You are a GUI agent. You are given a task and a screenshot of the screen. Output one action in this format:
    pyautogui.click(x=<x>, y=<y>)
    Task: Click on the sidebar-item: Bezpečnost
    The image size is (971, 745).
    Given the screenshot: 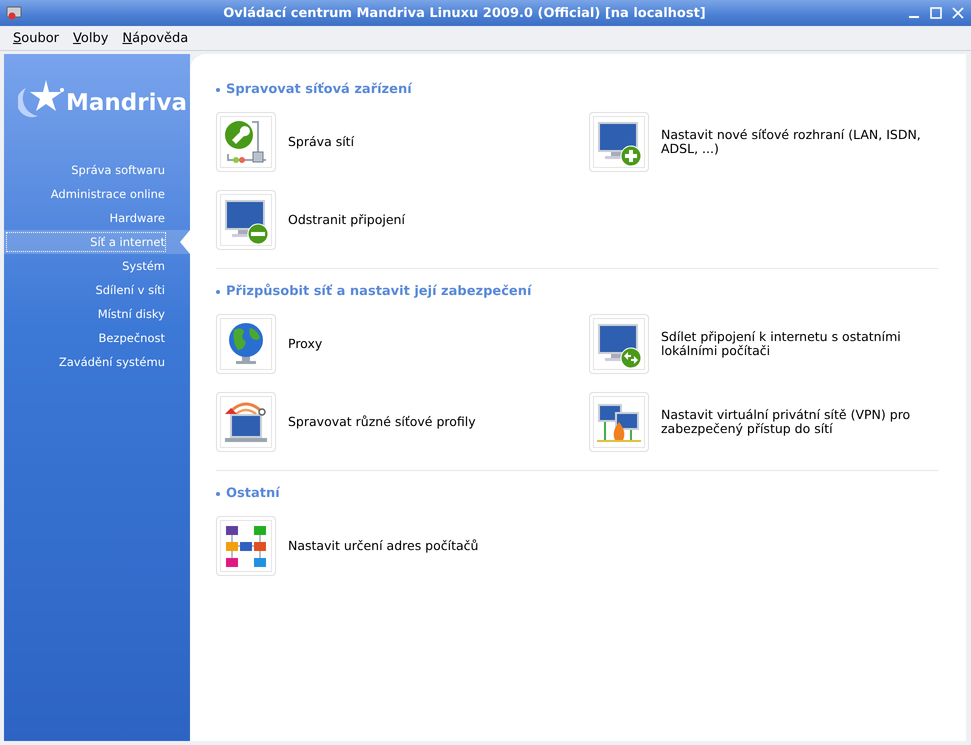 What is the action you would take?
    pyautogui.click(x=86, y=338)
    